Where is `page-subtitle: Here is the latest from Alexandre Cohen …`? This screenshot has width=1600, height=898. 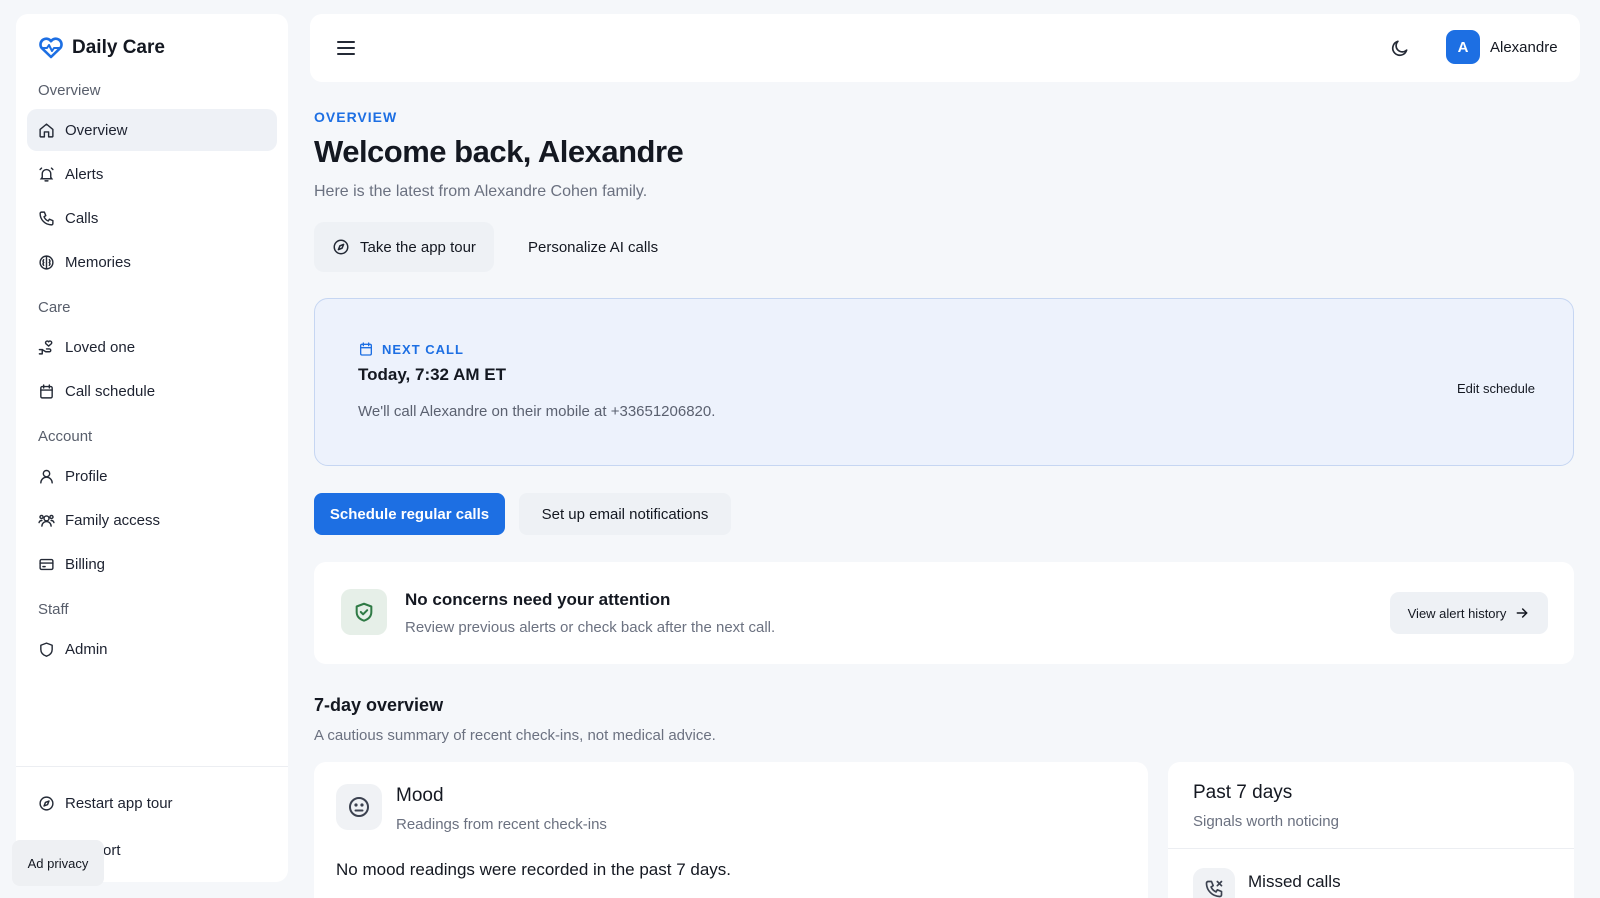 page-subtitle: Here is the latest from Alexandre Cohen … is located at coordinates (481, 191).